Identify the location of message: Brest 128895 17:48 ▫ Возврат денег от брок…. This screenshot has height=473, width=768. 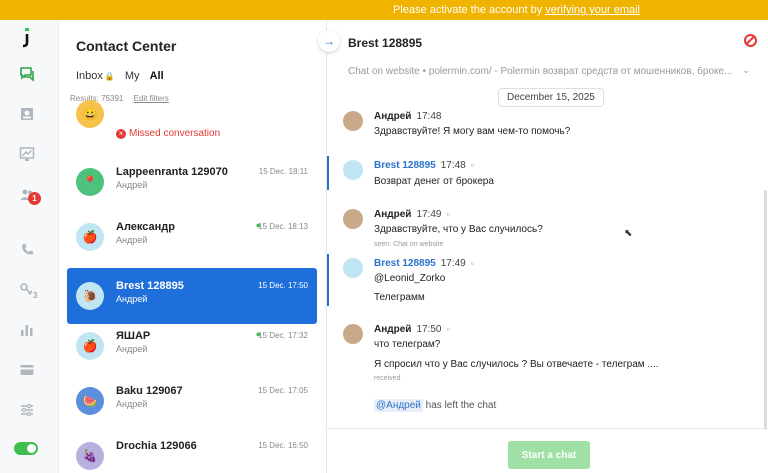
(542, 173).